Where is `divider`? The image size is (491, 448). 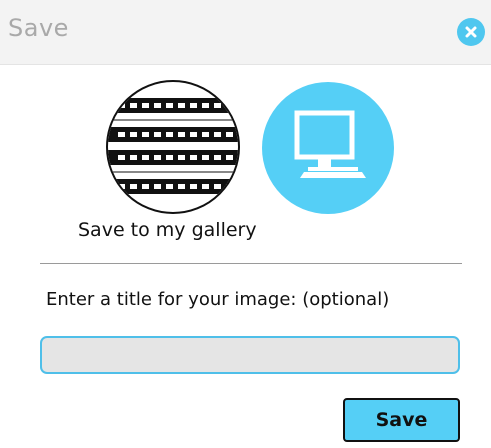
divider is located at coordinates (251, 263).